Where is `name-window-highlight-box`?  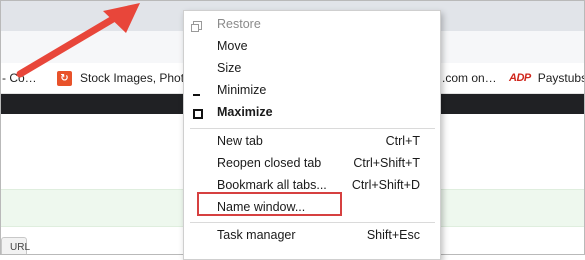 name-window-highlight-box is located at coordinates (269, 204).